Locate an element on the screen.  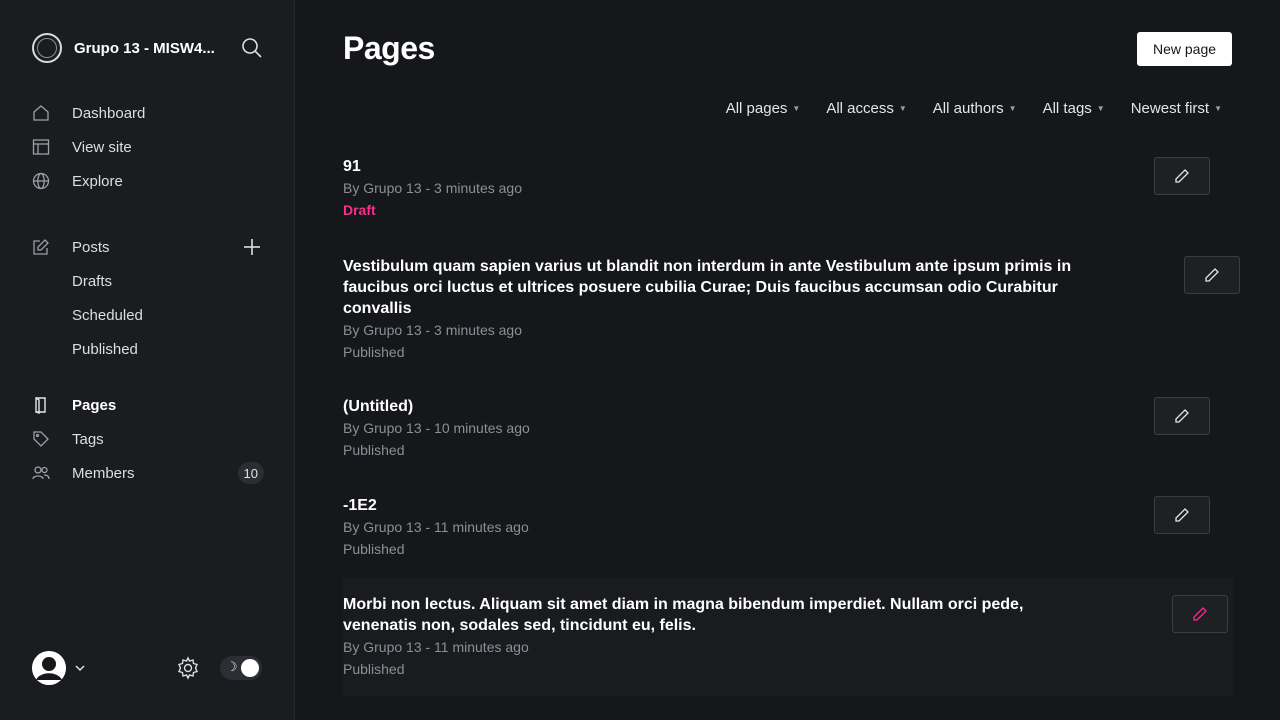
members-icon is located at coordinates (41, 473).